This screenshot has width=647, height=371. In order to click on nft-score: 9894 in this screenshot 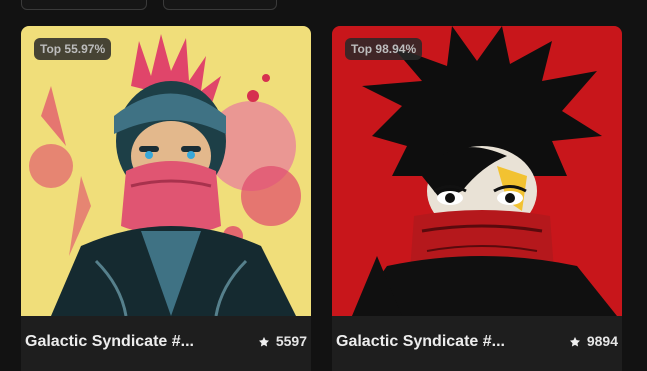, I will do `click(593, 341)`.